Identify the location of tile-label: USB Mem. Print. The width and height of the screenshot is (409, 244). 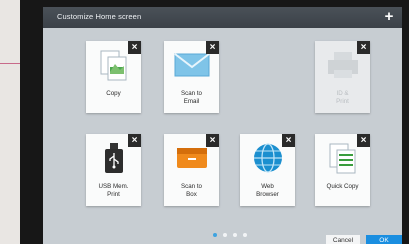
(113, 190).